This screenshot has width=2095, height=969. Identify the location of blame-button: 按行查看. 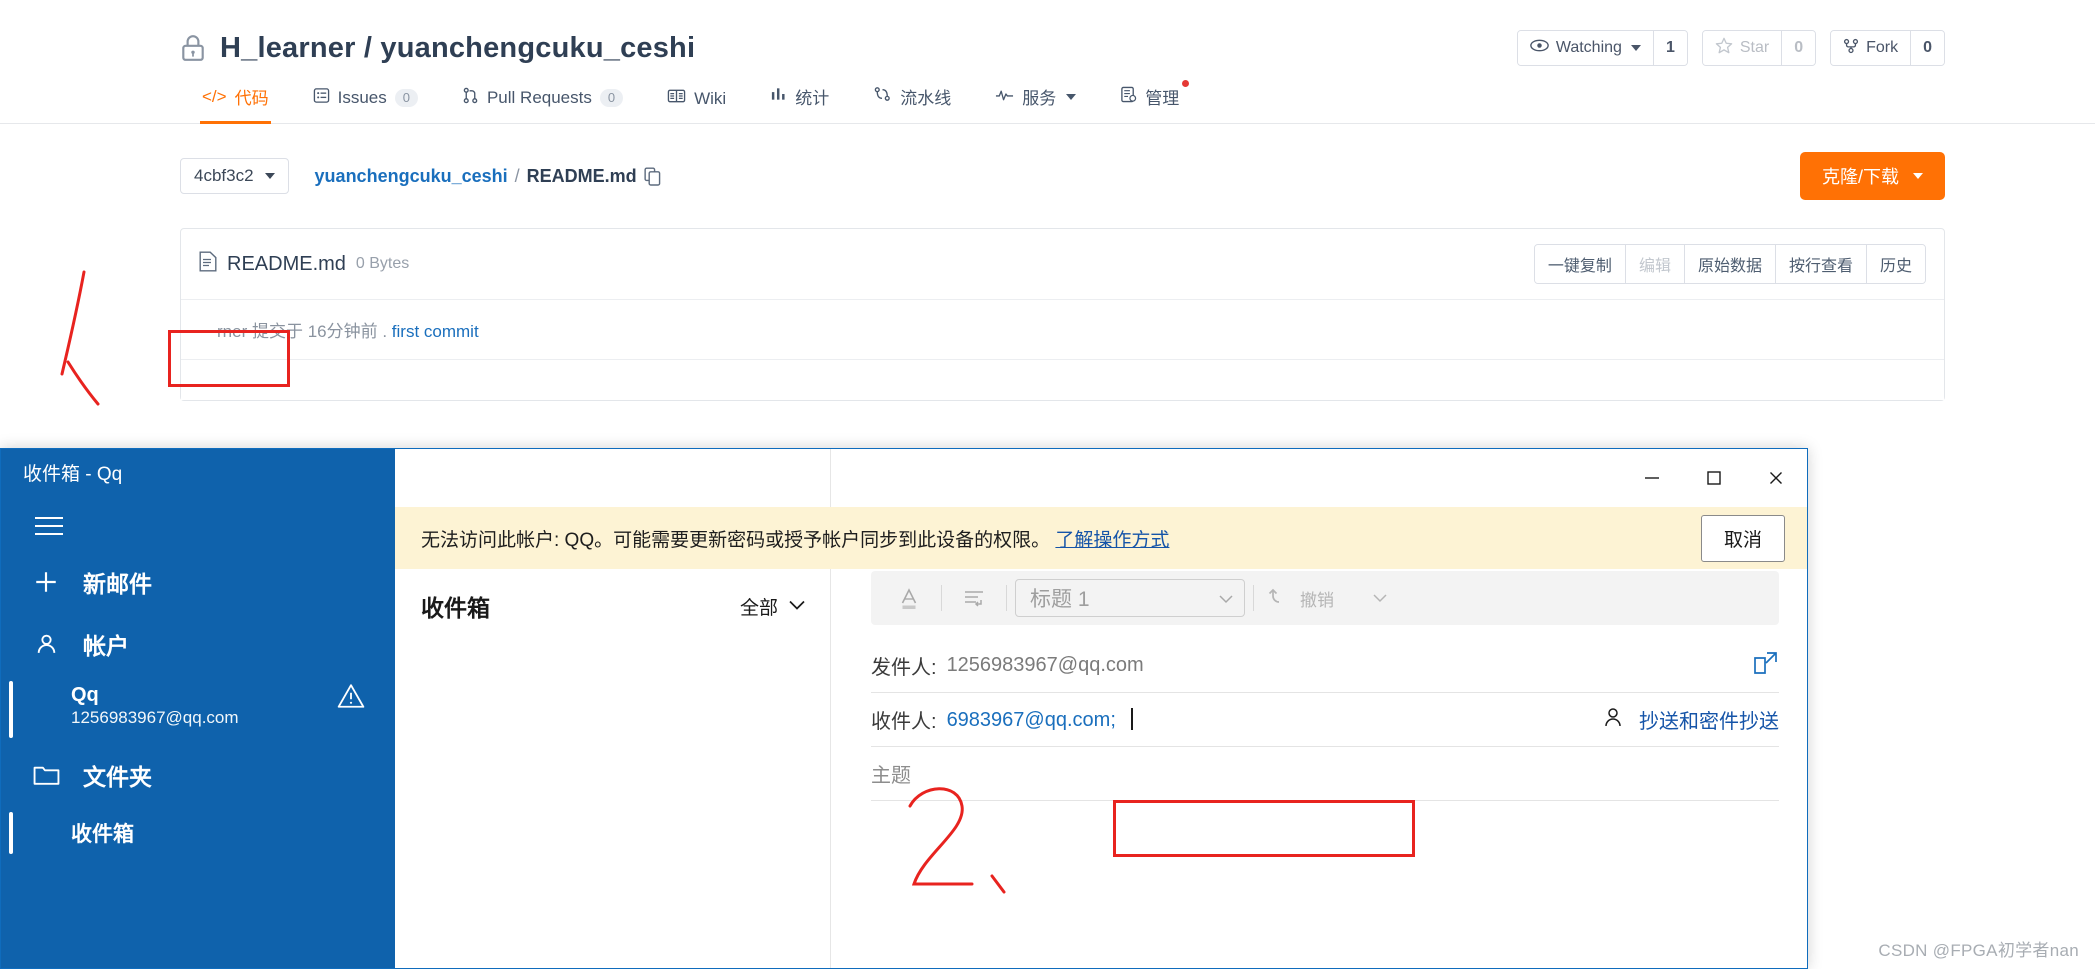
(1820, 264).